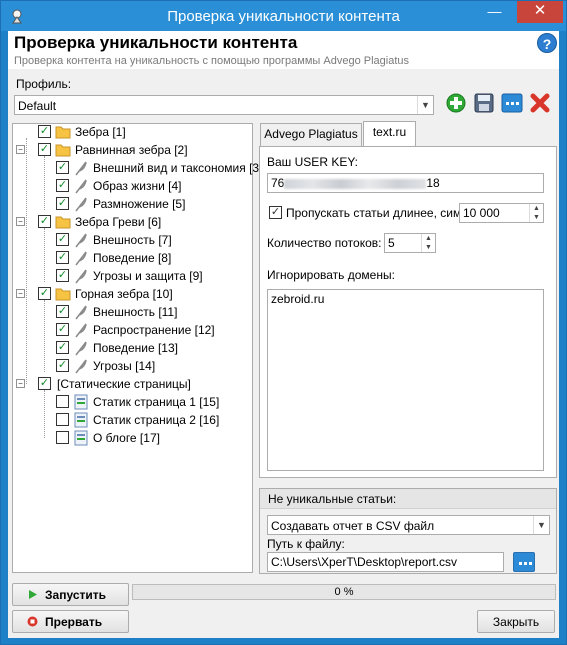  Describe the element at coordinates (74, 622) in the screenshot. I see `stop-button-label: Прервать` at that location.